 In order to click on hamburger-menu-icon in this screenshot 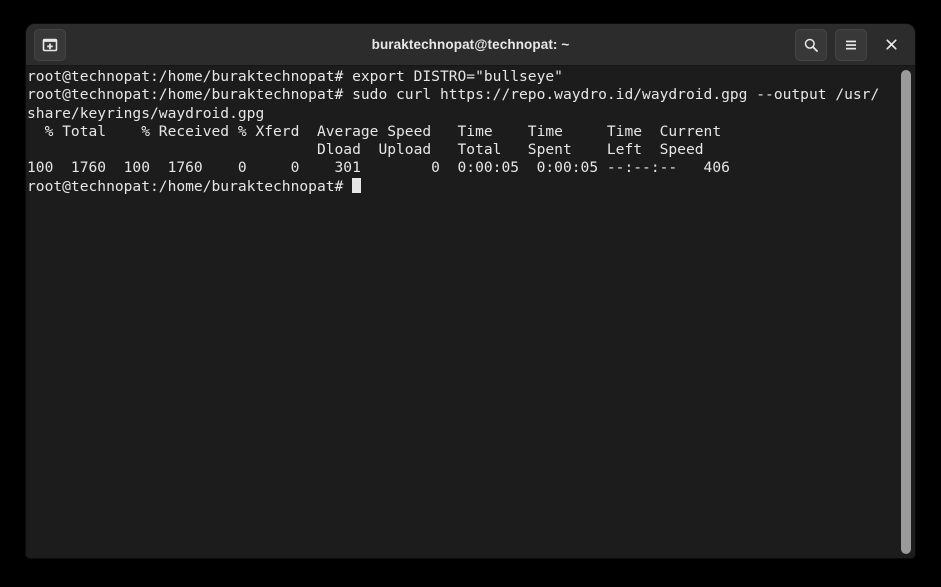, I will do `click(851, 45)`.